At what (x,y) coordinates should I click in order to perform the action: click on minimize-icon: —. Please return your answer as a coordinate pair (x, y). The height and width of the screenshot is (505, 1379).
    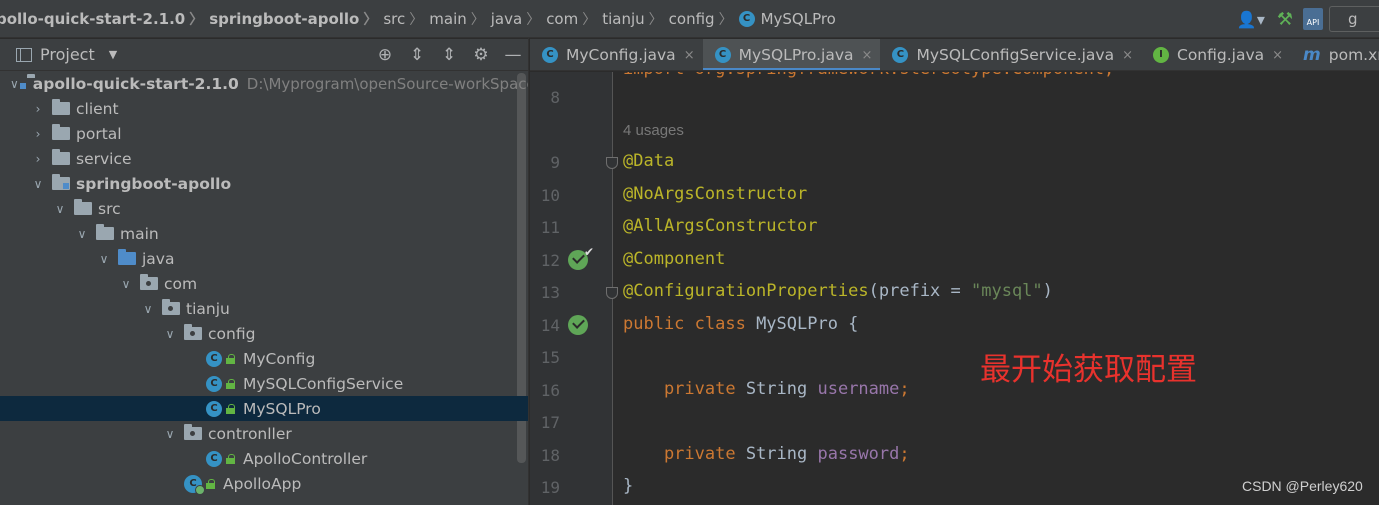
    Looking at the image, I should click on (513, 55).